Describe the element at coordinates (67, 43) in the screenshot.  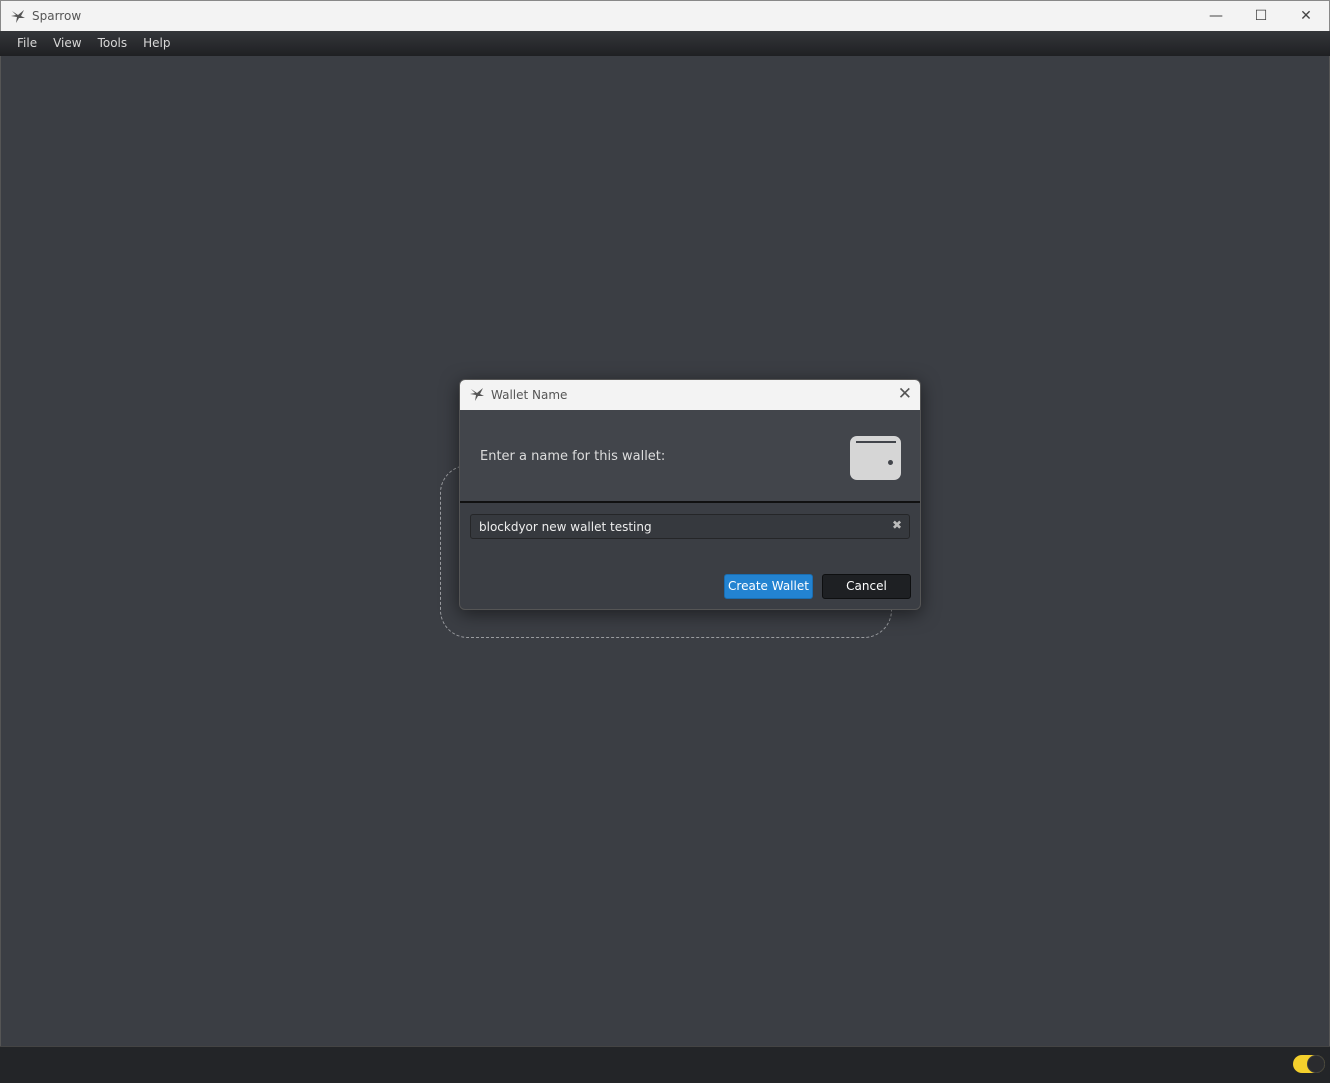
I see `menu-view: View` at that location.